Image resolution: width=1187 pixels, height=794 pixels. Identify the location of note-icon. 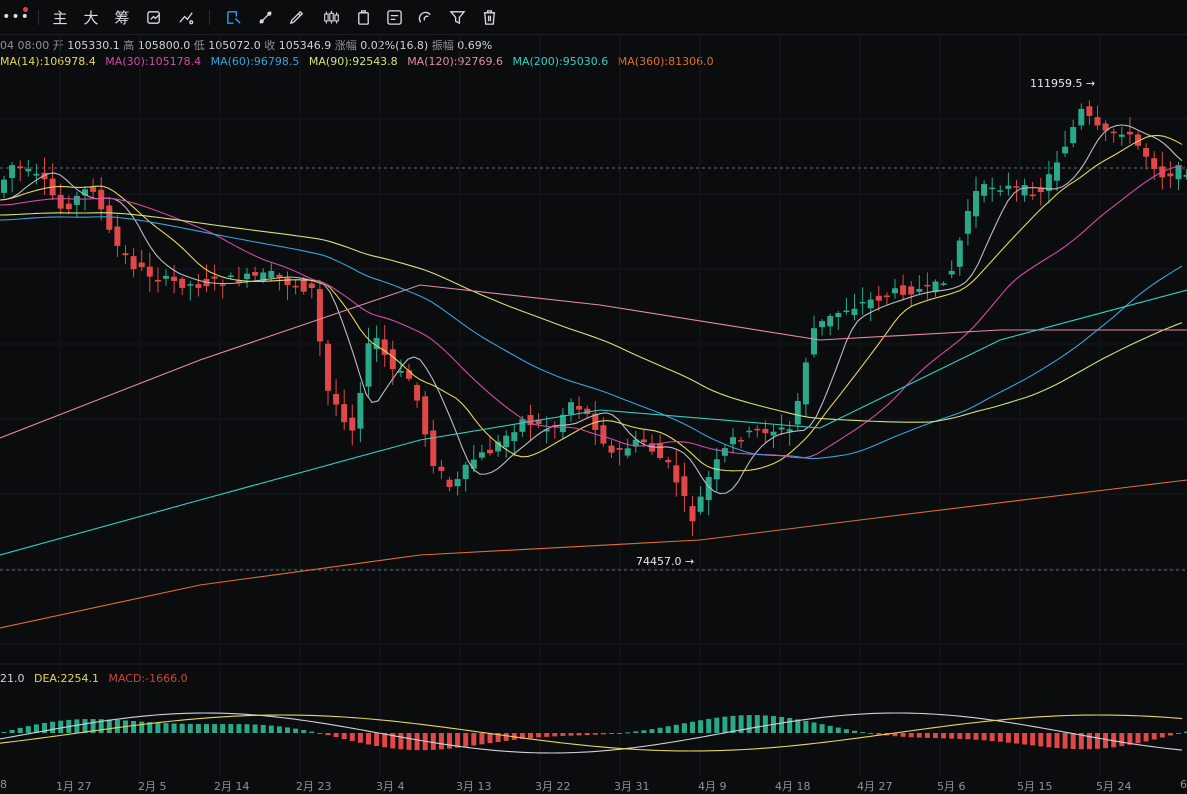
(394, 17).